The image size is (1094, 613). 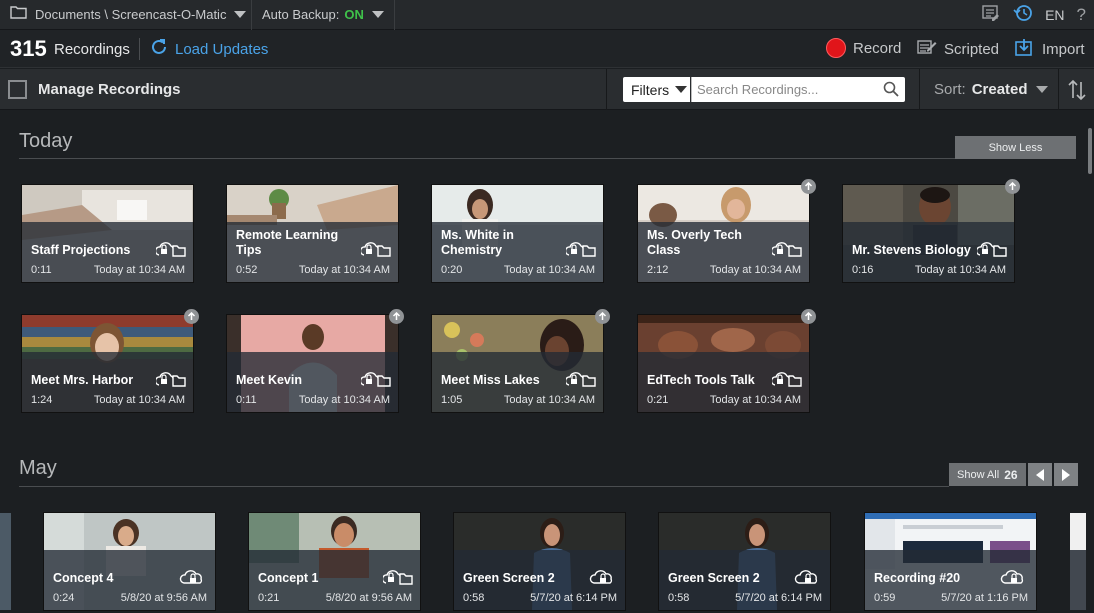 I want to click on recording-title: Meet Mrs. Harbor, so click(x=82, y=380).